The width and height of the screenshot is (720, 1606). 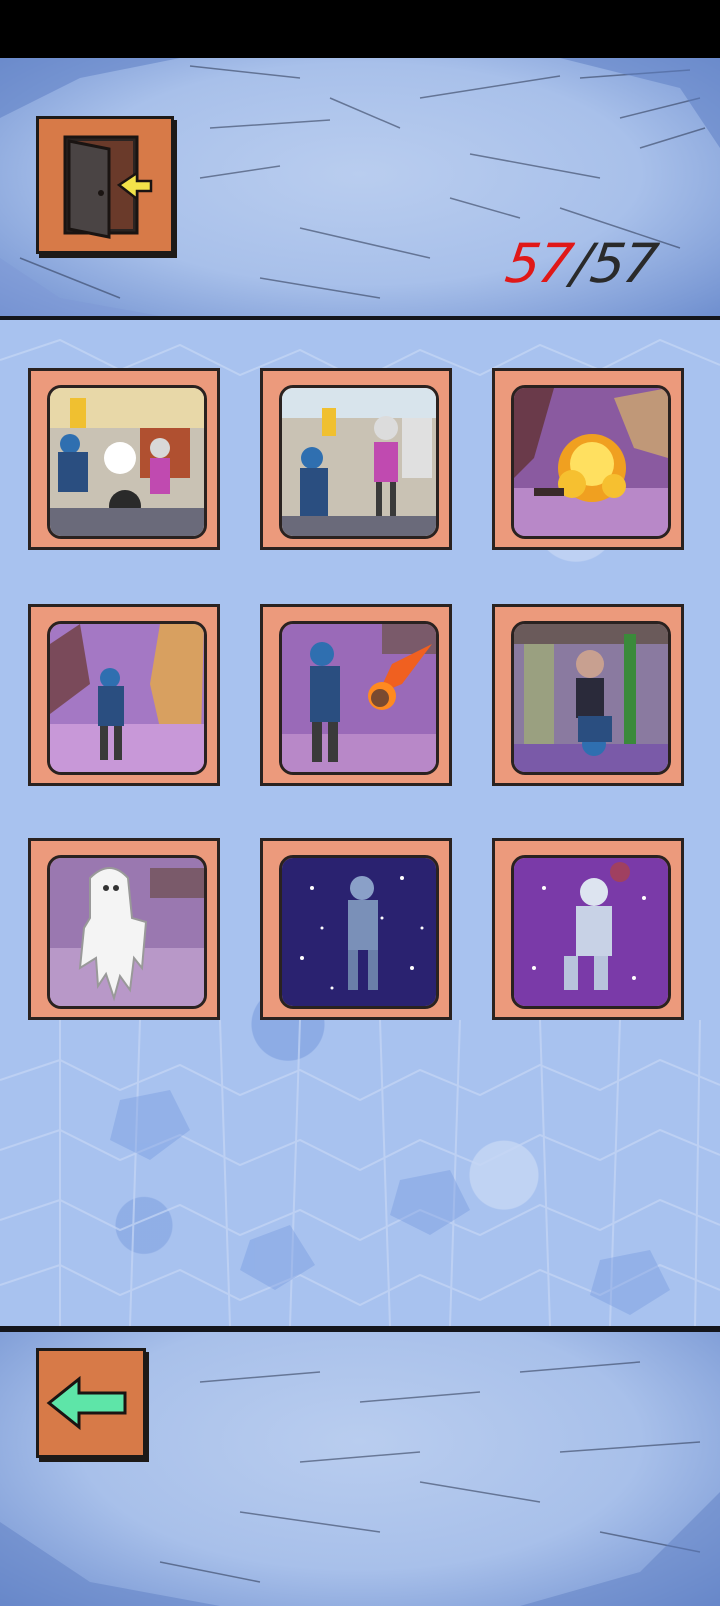 I want to click on comic-panel-shop-brawl, so click(x=127, y=462).